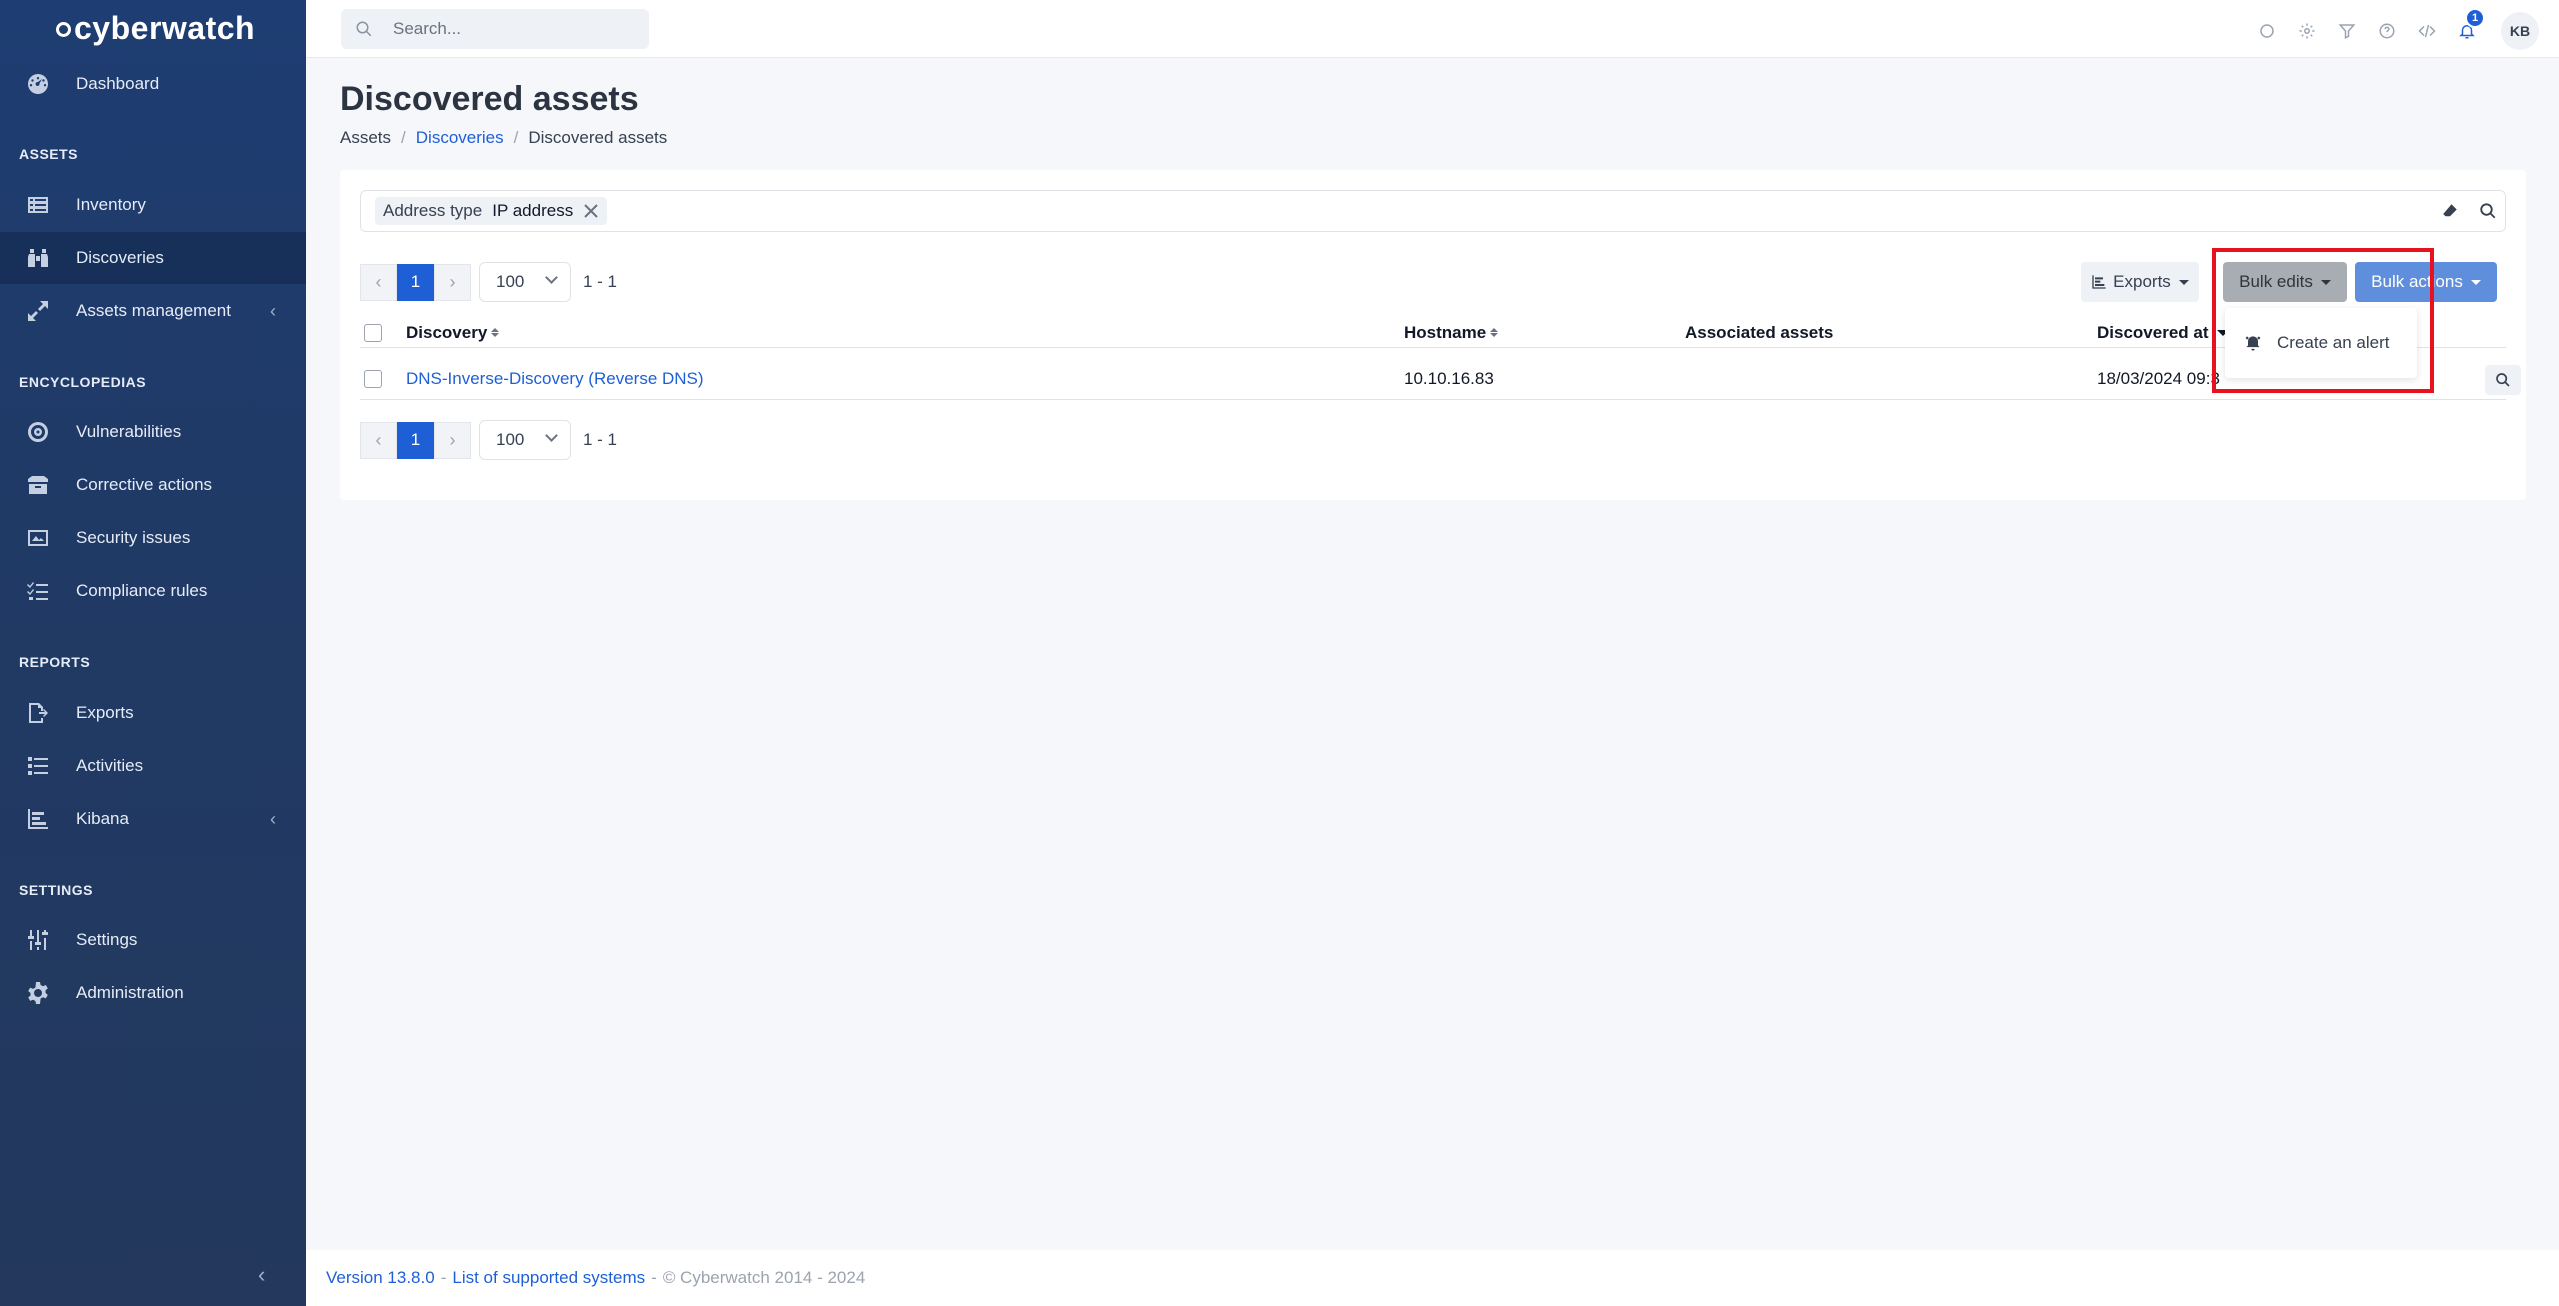 This screenshot has height=1306, width=2559. What do you see at coordinates (38, 766) in the screenshot?
I see `activities-list-icon` at bounding box center [38, 766].